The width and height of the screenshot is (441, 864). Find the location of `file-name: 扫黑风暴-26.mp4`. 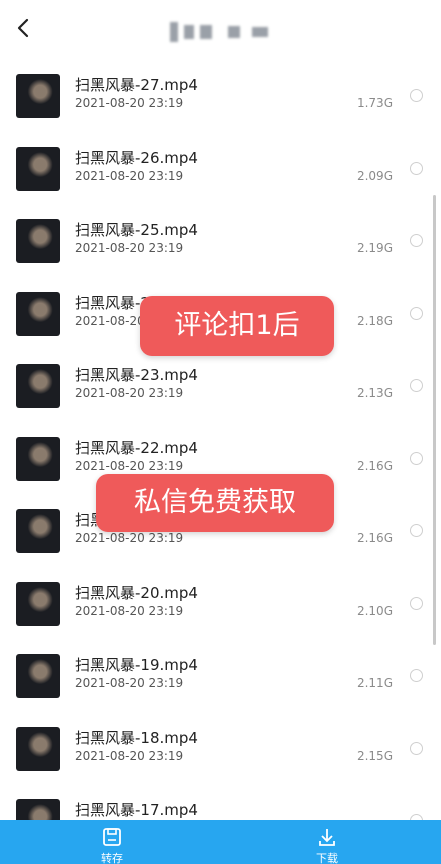

file-name: 扫黑风暴-26.mp4 is located at coordinates (136, 157).